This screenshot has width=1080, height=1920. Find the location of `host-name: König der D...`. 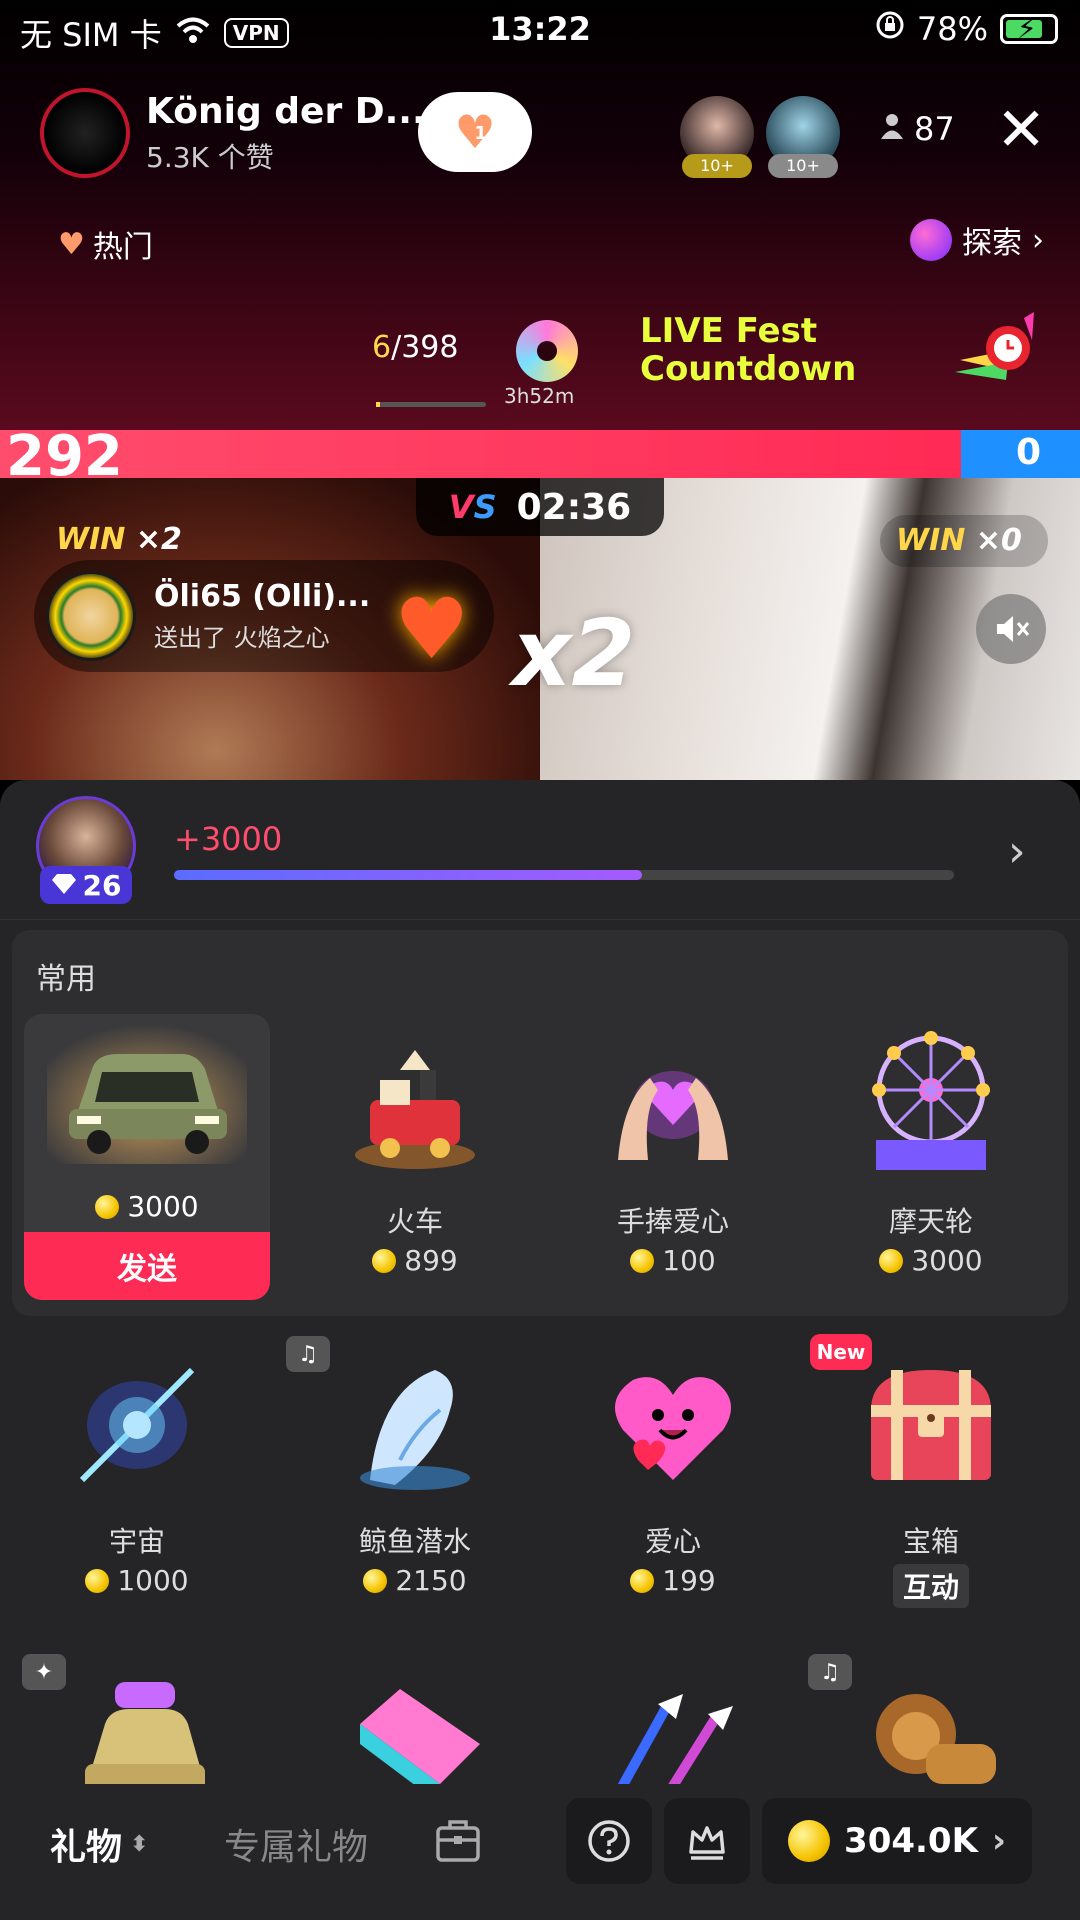

host-name: König der D... is located at coordinates (286, 111).